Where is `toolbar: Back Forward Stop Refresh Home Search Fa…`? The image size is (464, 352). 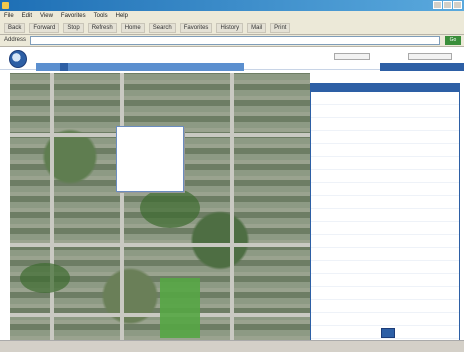 toolbar: Back Forward Stop Refresh Home Search Fa… is located at coordinates (232, 28).